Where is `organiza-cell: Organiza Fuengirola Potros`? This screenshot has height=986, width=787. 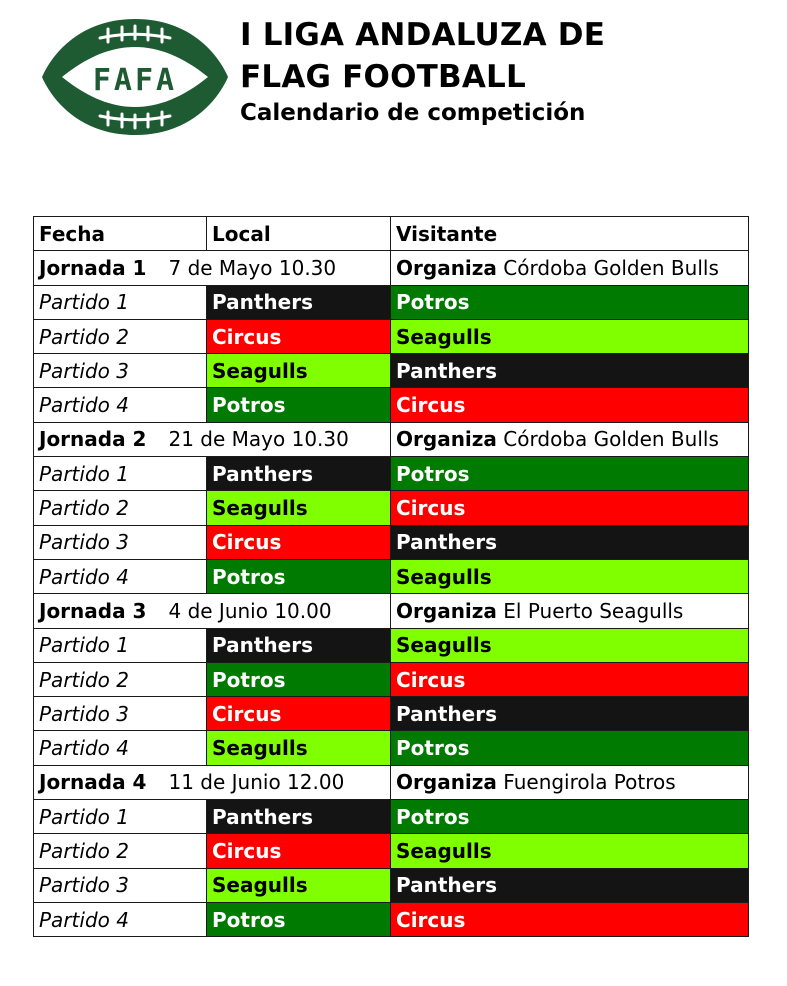 organiza-cell: Organiza Fuengirola Potros is located at coordinates (570, 782).